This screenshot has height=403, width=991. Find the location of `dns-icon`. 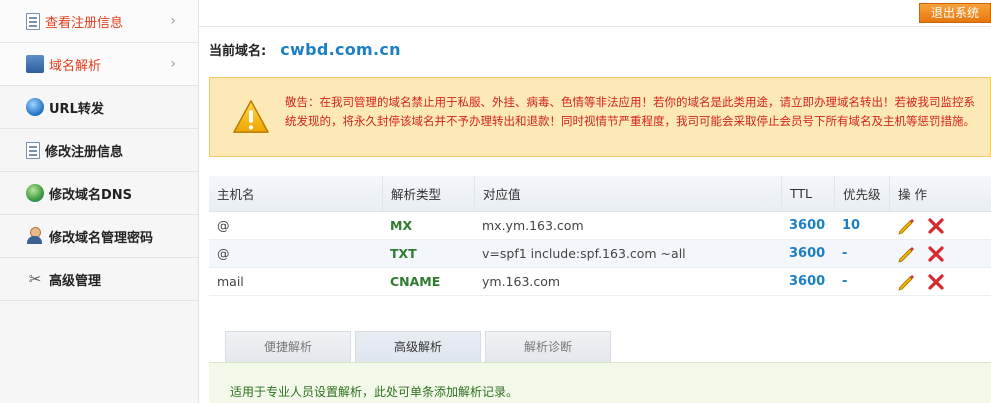

dns-icon is located at coordinates (35, 64).